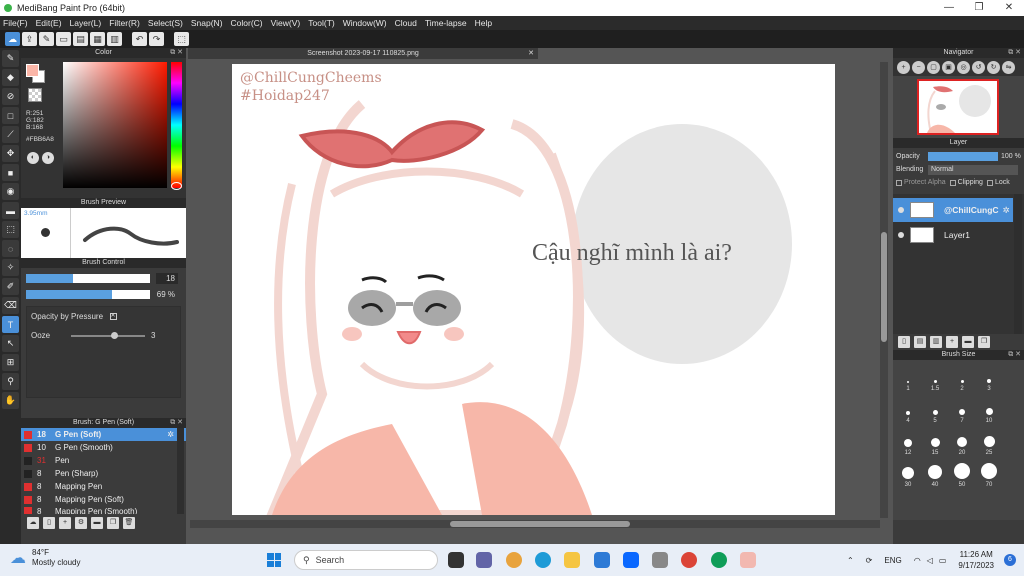  I want to click on brush-item: 8 Pen (Sharp), so click(103, 473).